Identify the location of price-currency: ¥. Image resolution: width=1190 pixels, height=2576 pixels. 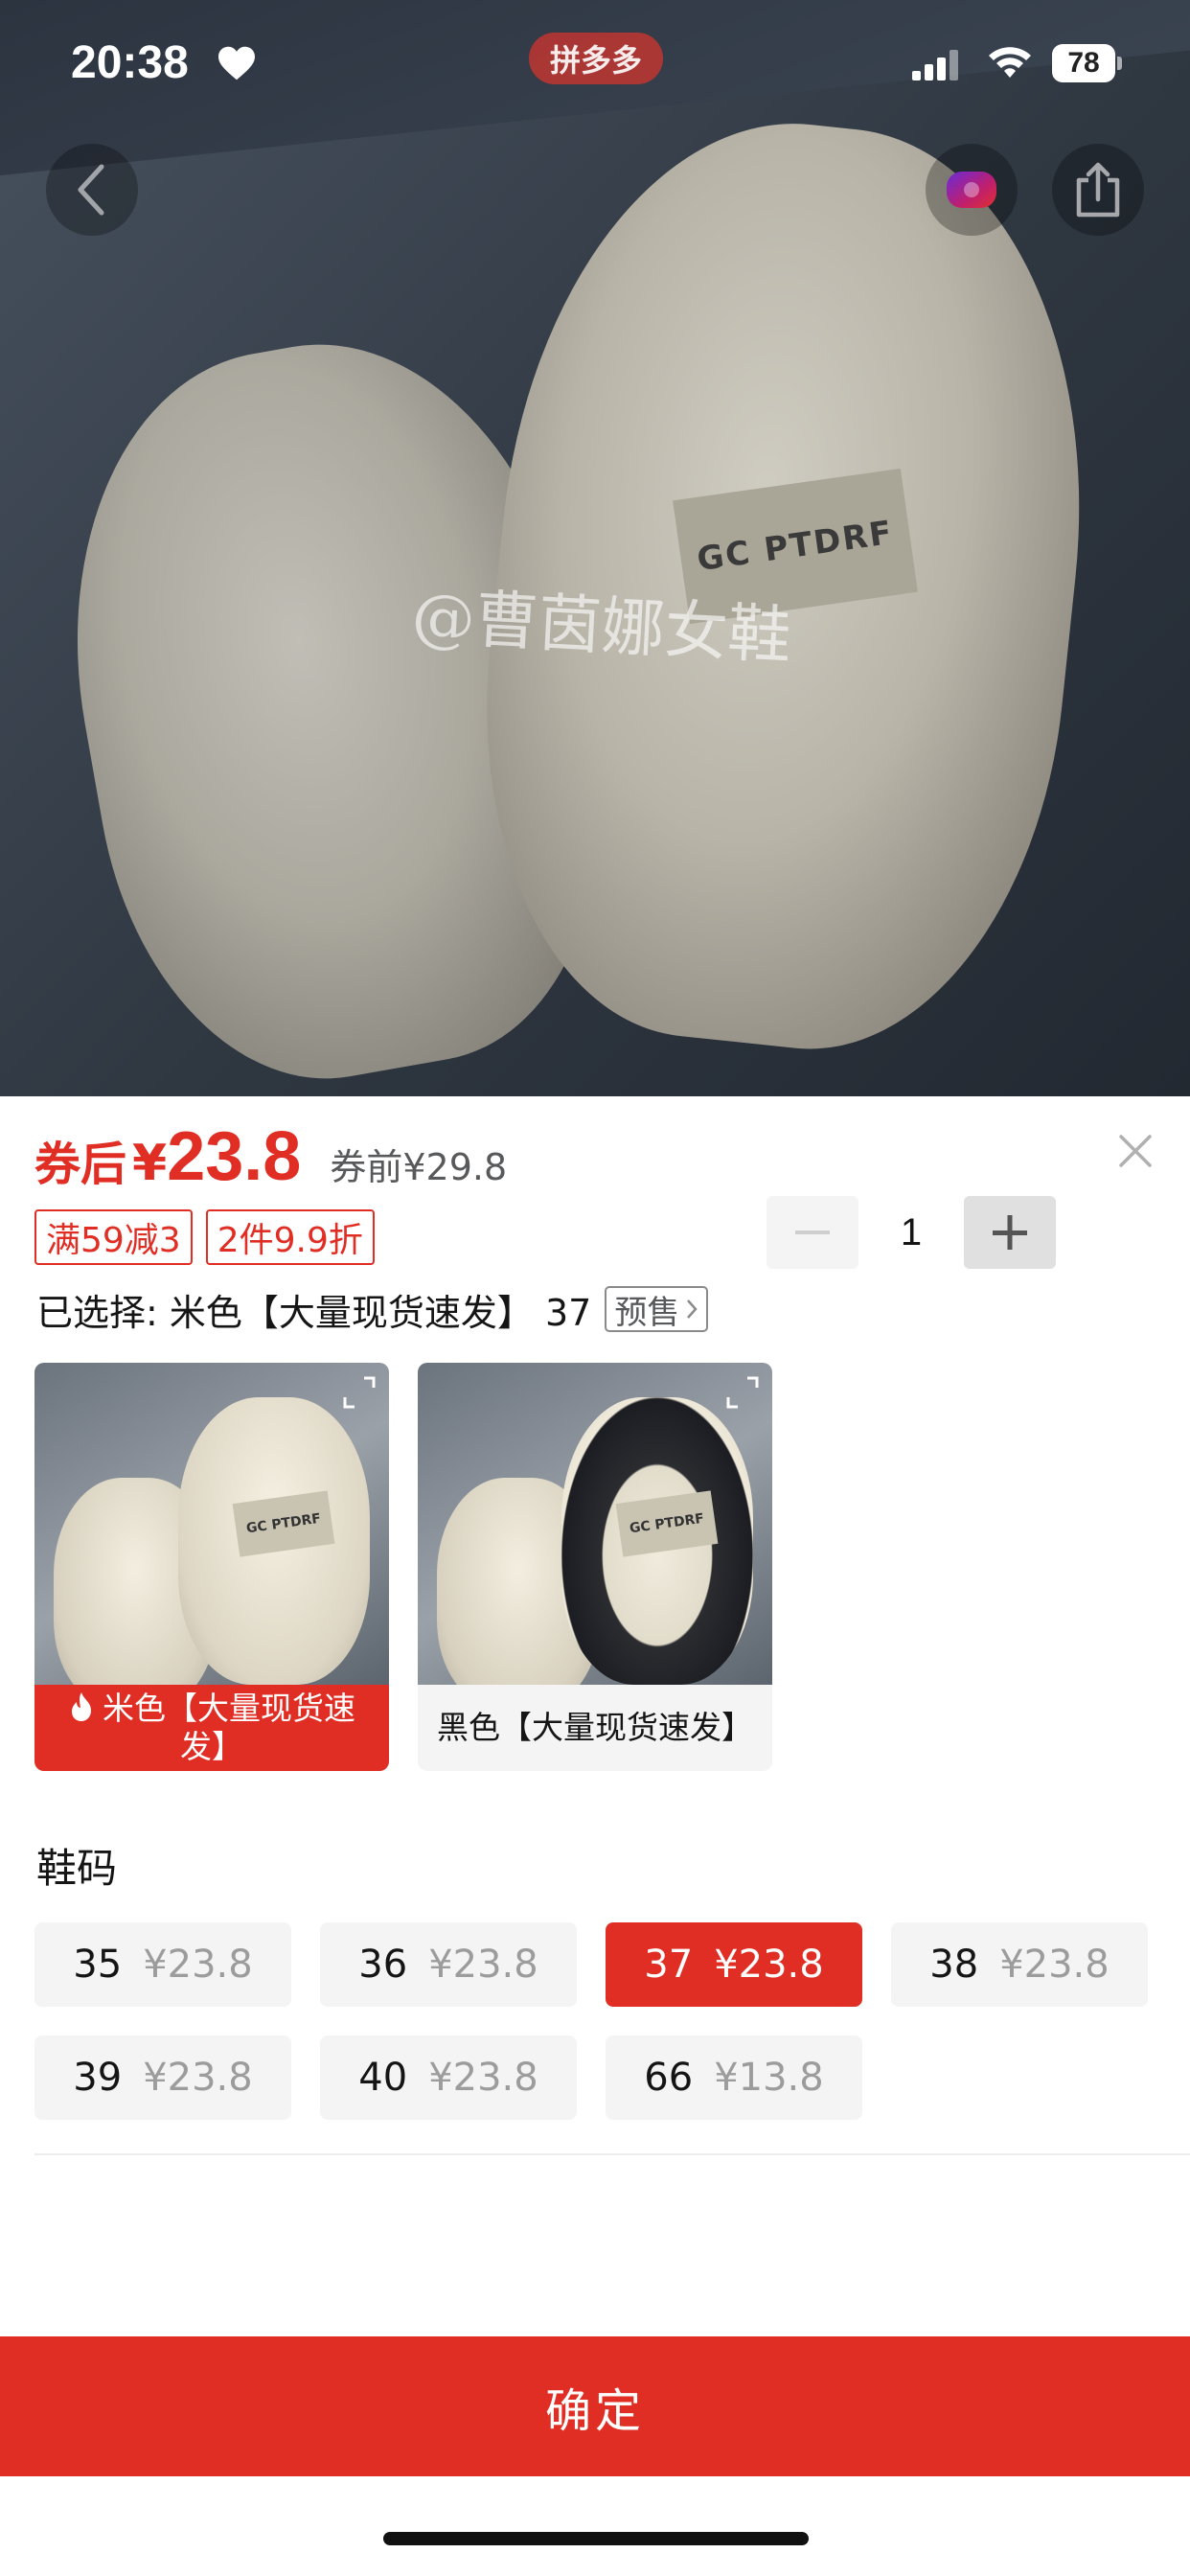
(150, 1163).